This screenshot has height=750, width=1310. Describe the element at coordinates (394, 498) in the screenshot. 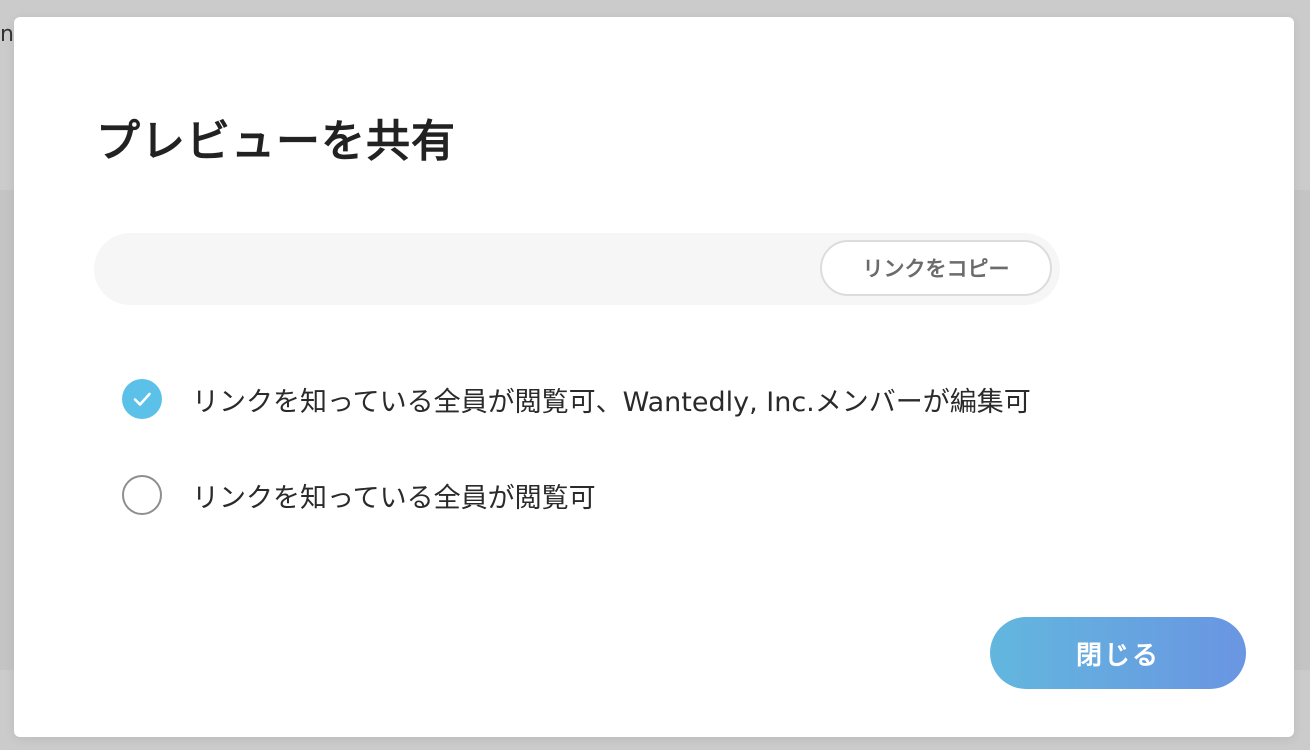

I see `permission-option-view-label: リンクを知っている全員が閲覧可` at that location.